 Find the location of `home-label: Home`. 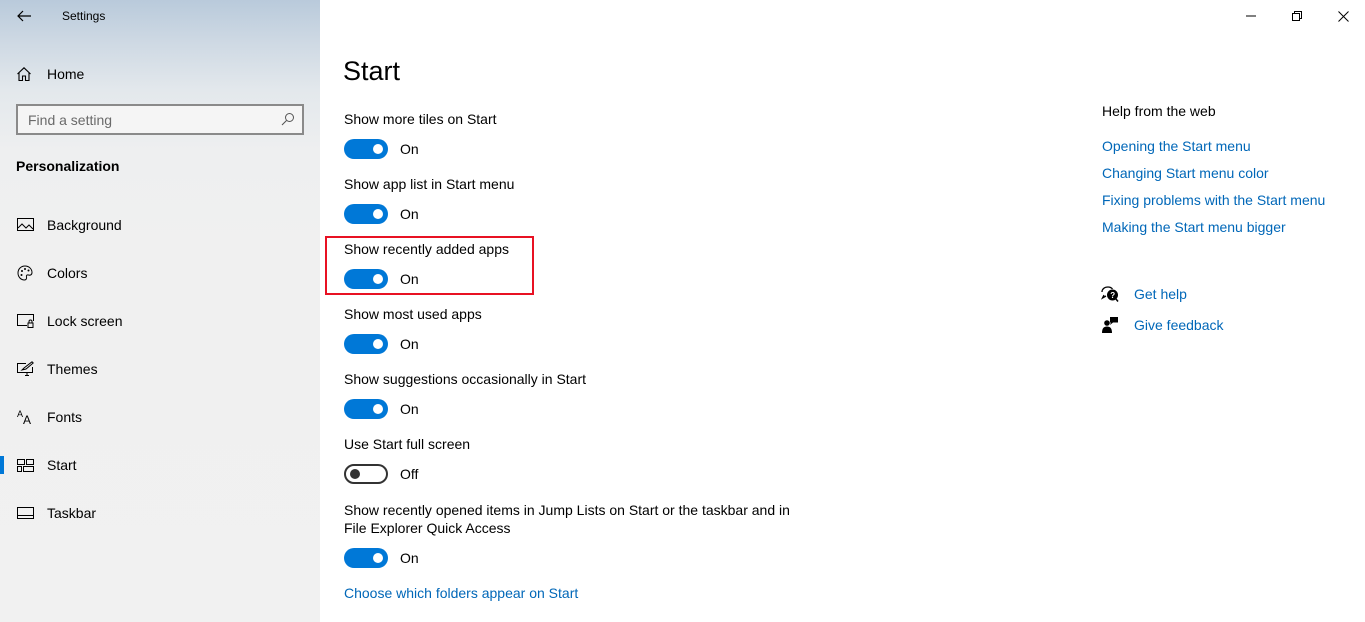

home-label: Home is located at coordinates (66, 74).